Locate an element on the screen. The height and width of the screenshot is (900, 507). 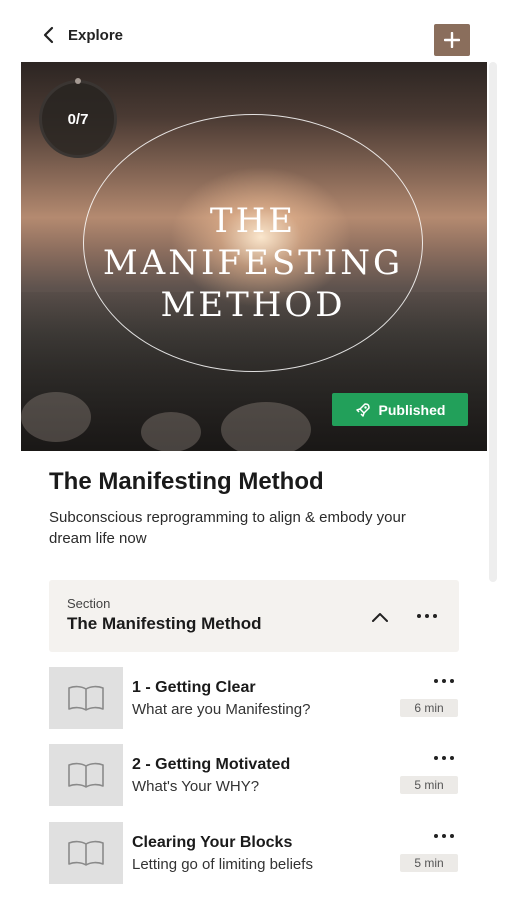
rocket-icon is located at coordinates (362, 409).